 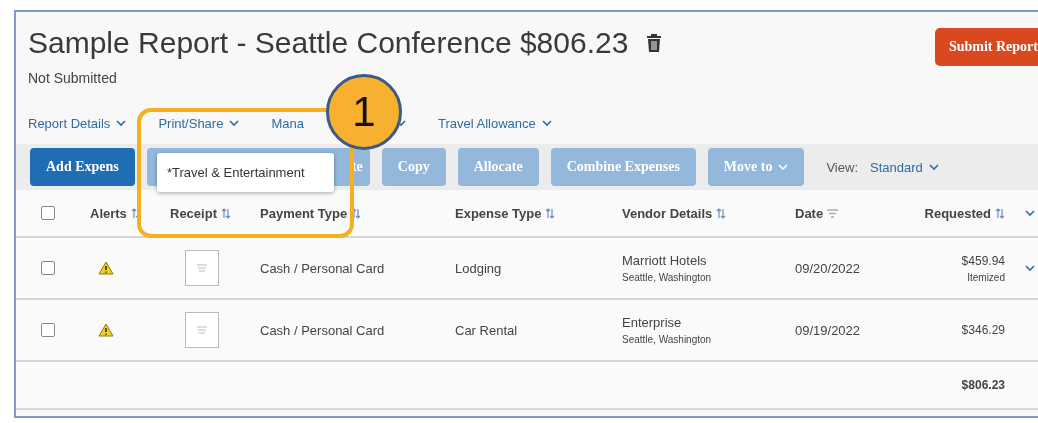 I want to click on nav-menu: Travel Allowance, so click(x=494, y=123).